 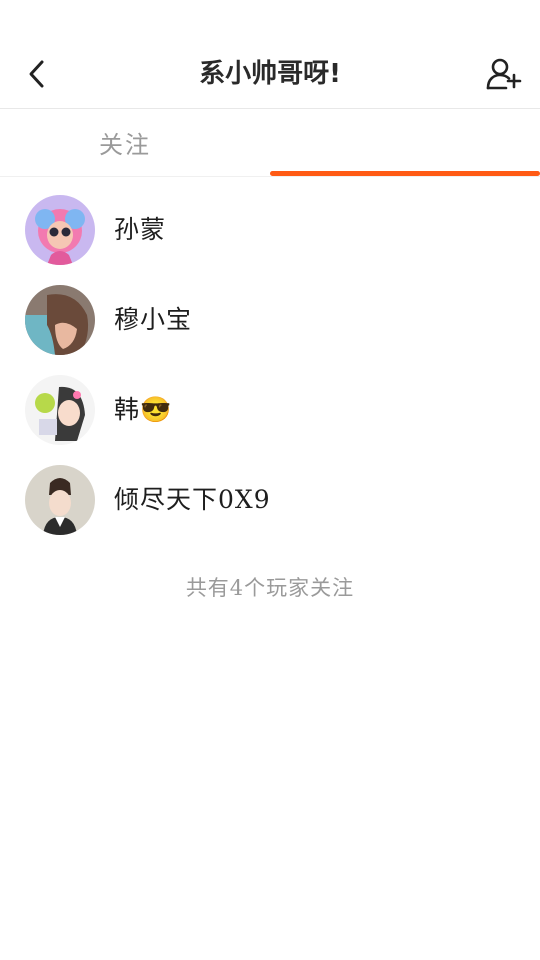 I want to click on add-user-icon, so click(x=504, y=74).